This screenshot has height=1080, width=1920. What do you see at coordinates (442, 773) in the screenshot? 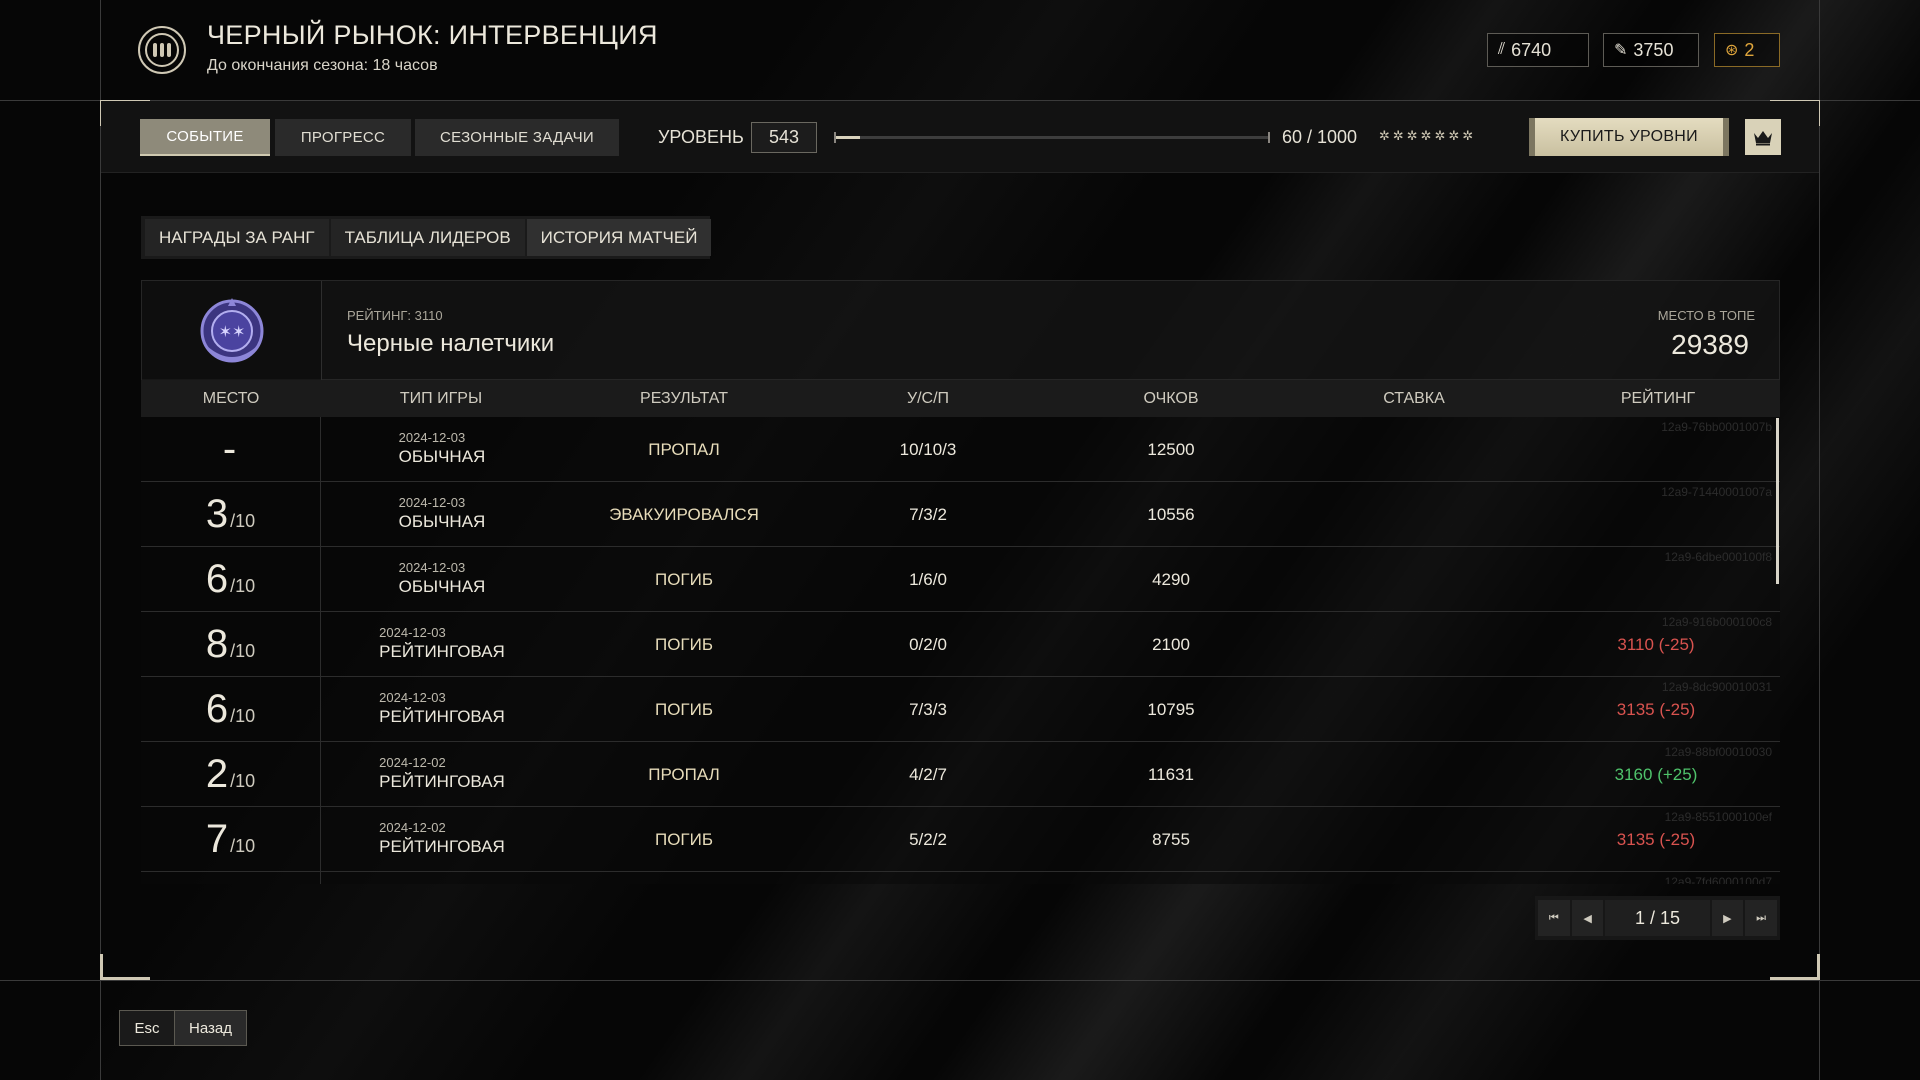
I see `game-type-cell: 2024-12-02 РЕЙТИНГОВАЯ` at bounding box center [442, 773].